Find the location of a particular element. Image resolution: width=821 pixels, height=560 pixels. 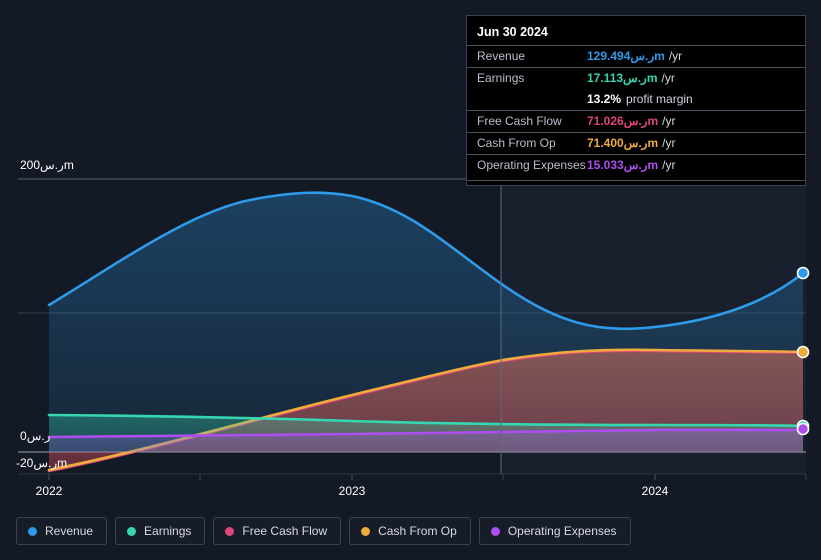

tooltip-label-revenue: Revenue is located at coordinates (501, 56).